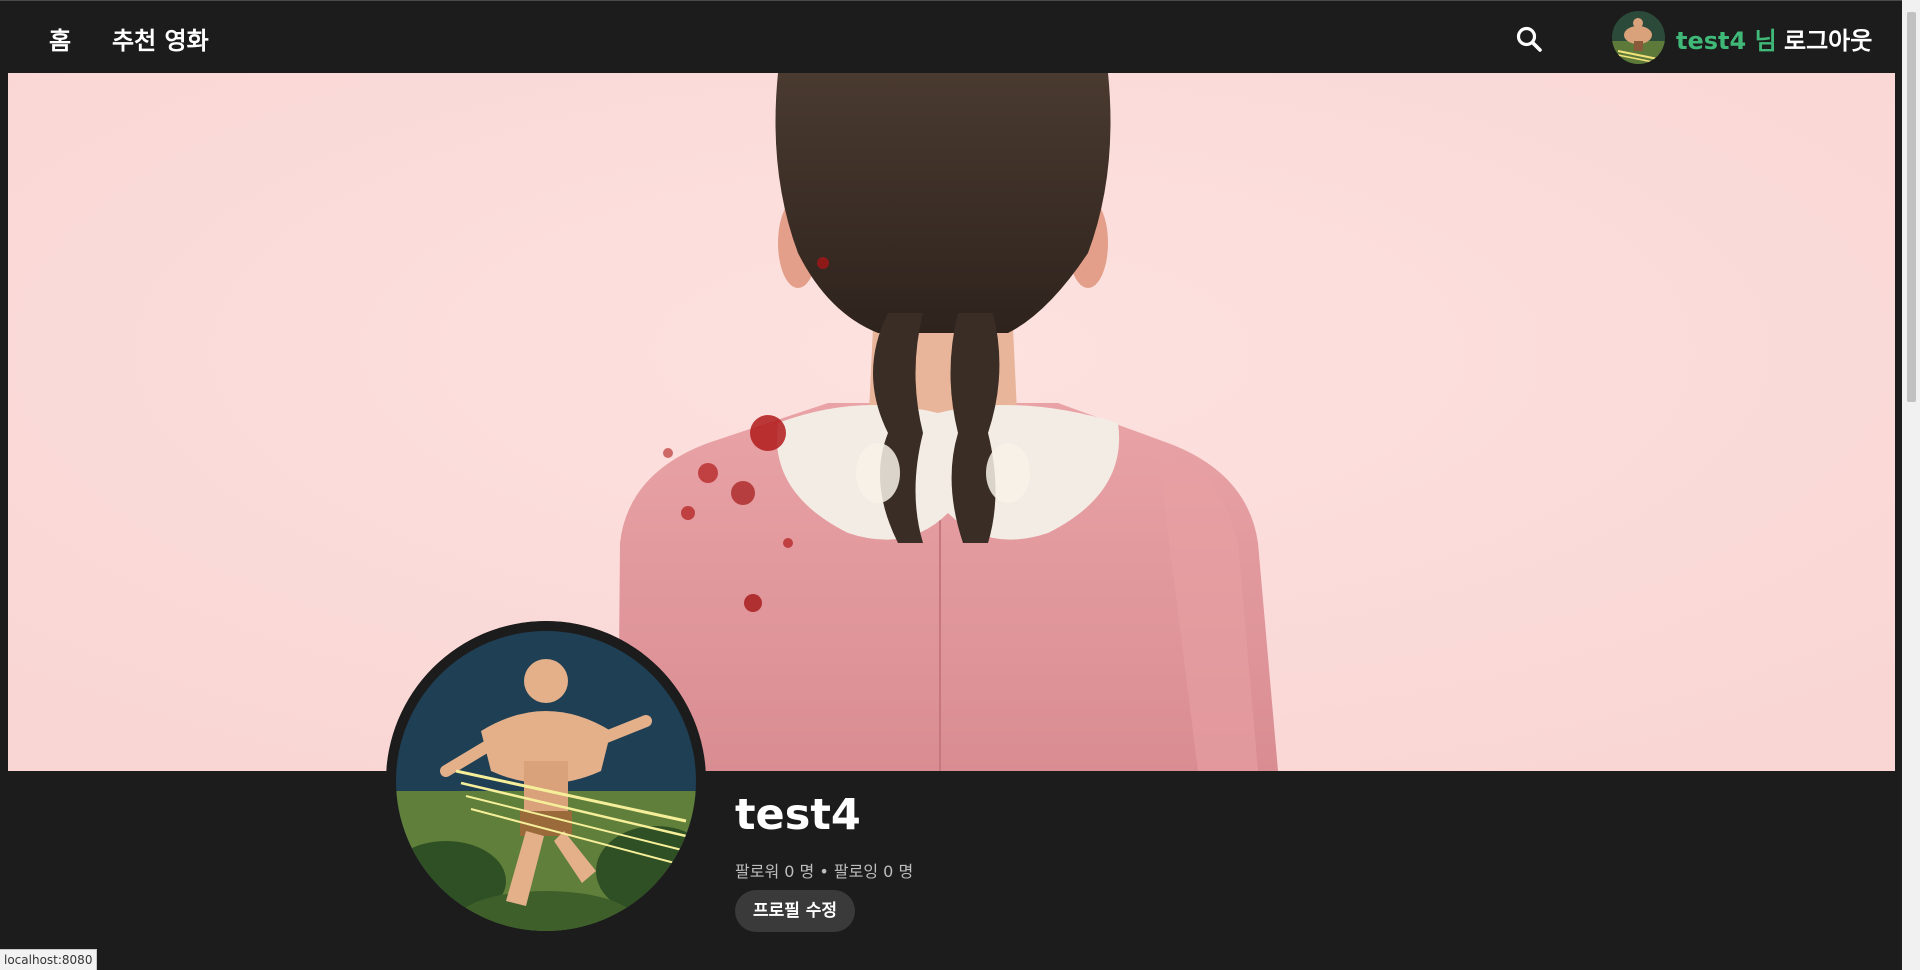 The width and height of the screenshot is (1920, 970). What do you see at coordinates (1911, 485) in the screenshot?
I see `vertical-scrollbar` at bounding box center [1911, 485].